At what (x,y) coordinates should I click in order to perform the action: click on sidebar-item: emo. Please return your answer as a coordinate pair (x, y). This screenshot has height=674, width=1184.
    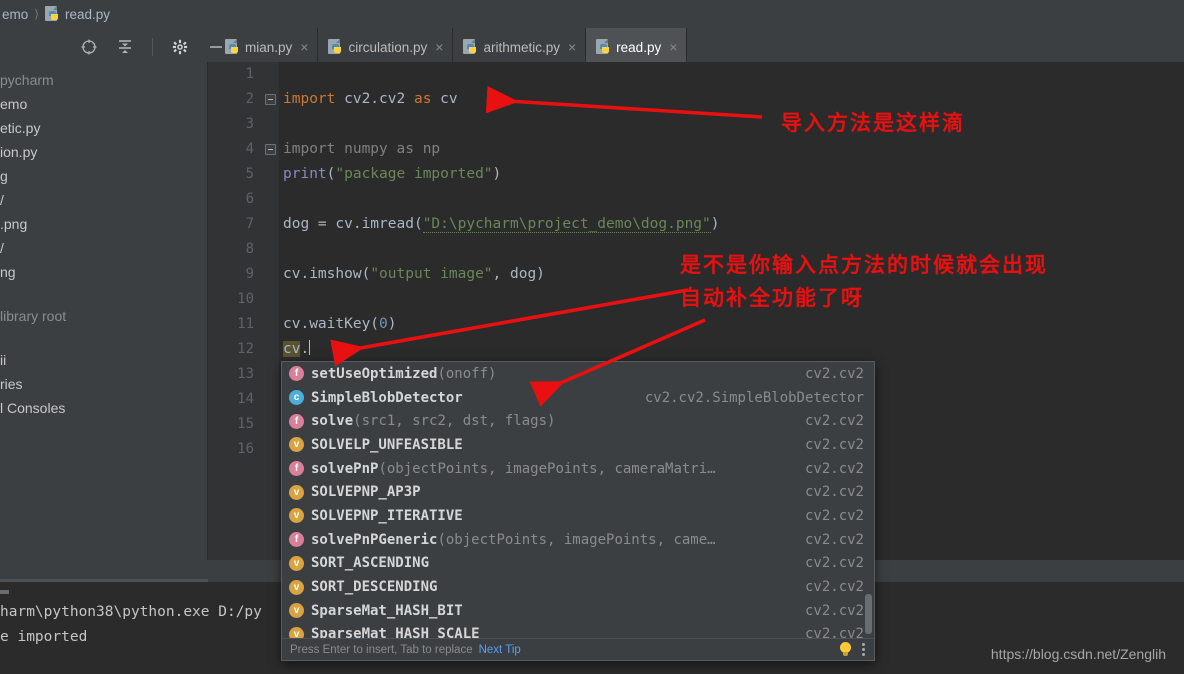
    Looking at the image, I should click on (104, 104).